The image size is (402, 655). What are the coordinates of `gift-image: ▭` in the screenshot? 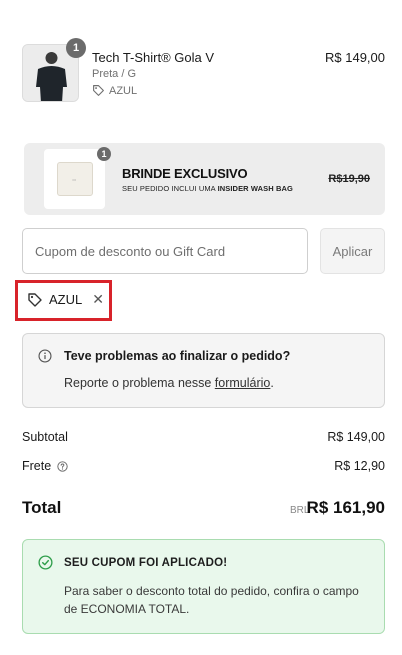 It's located at (74, 179).